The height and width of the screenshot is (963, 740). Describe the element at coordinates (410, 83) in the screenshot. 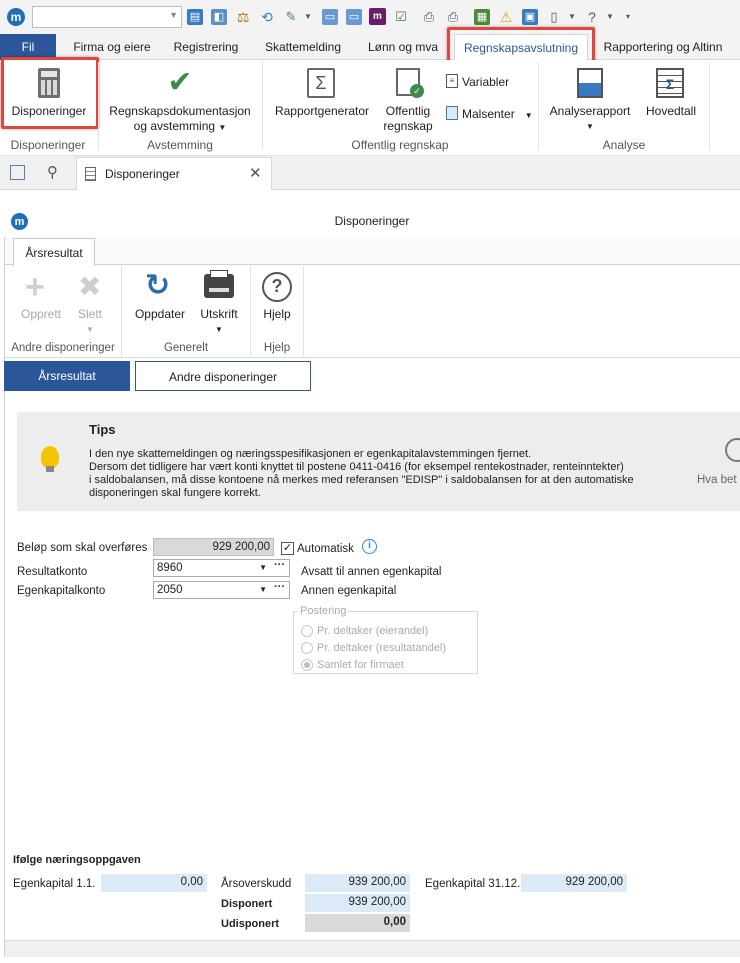

I see `public-report-icon: ✓` at that location.